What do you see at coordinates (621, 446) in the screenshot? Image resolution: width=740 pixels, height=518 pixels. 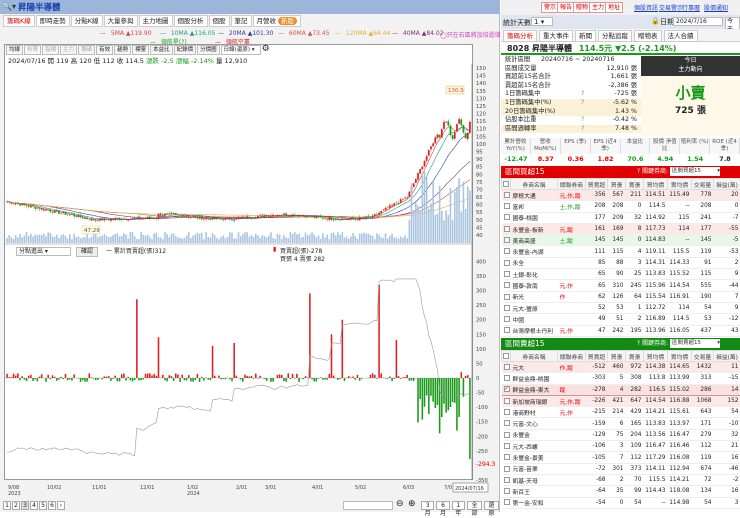 I see `table-row: 元大-西螺-1063109116.47116.4611221` at bounding box center [621, 446].